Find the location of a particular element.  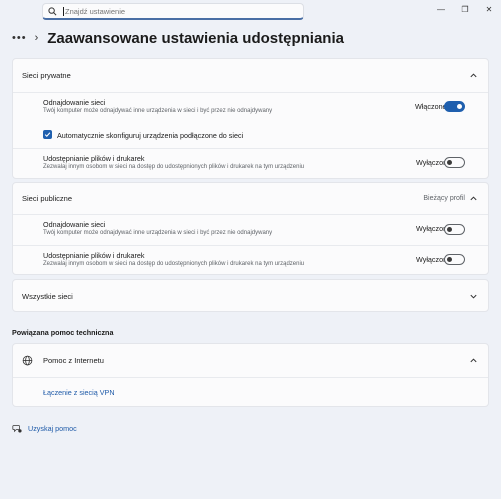

section-title: Sieci prywatne is located at coordinates (46, 75).